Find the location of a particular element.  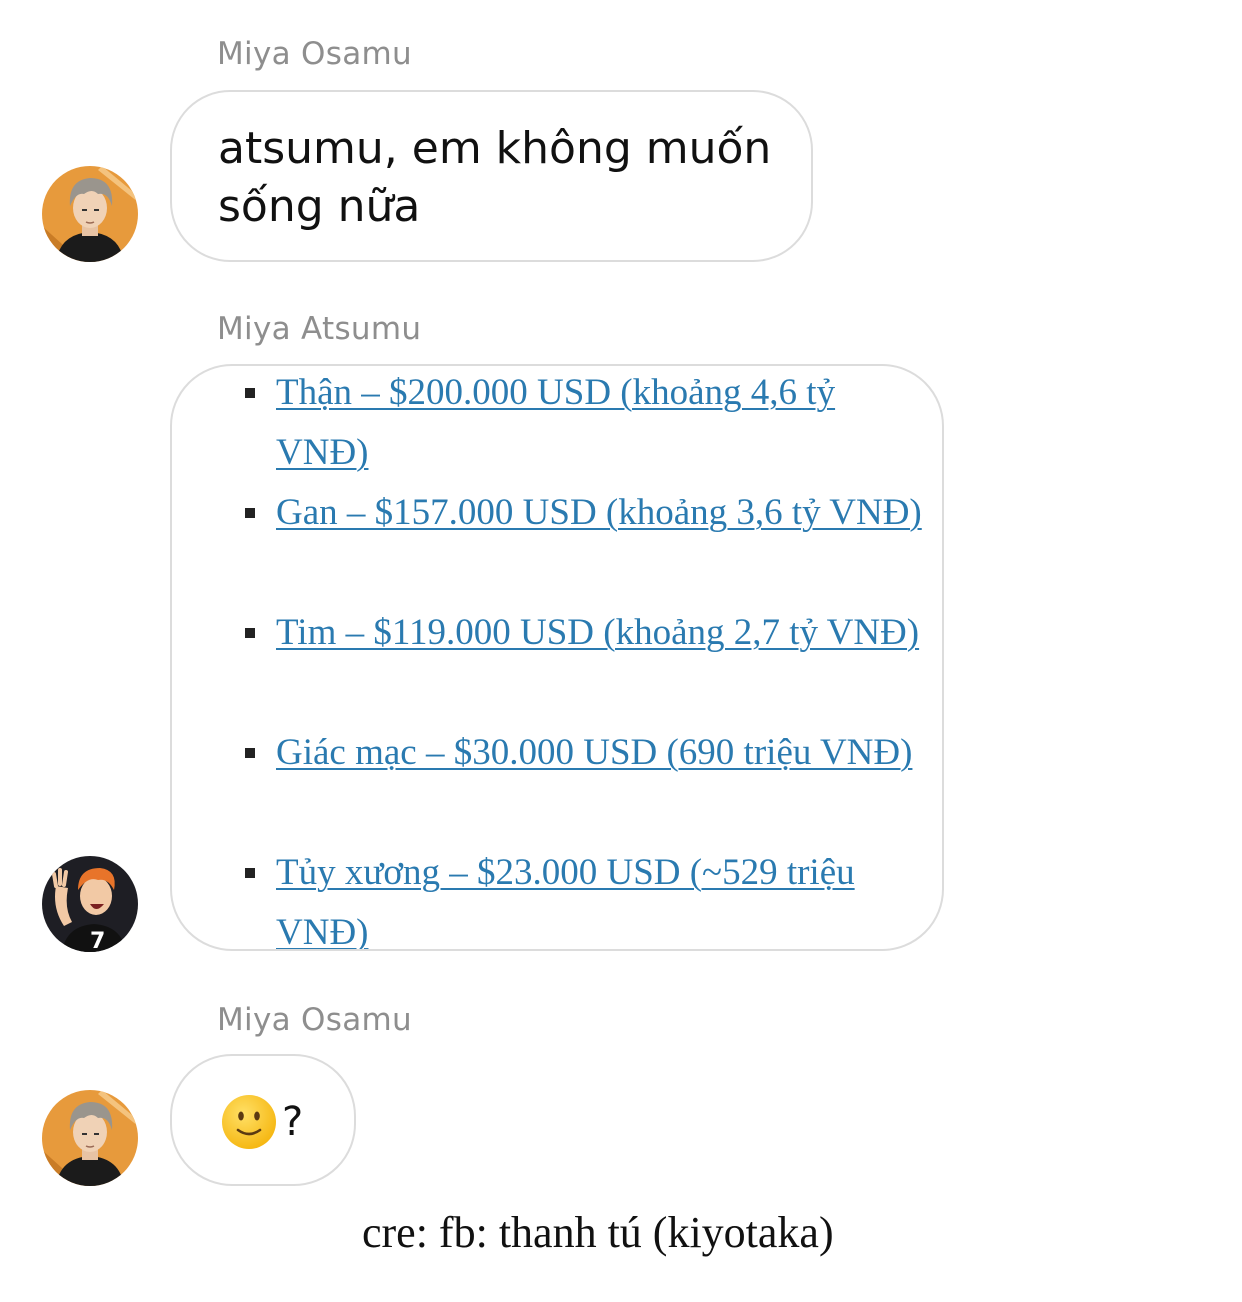

message-text: atsumu, em không muốn sống nữa is located at coordinates (495, 177).